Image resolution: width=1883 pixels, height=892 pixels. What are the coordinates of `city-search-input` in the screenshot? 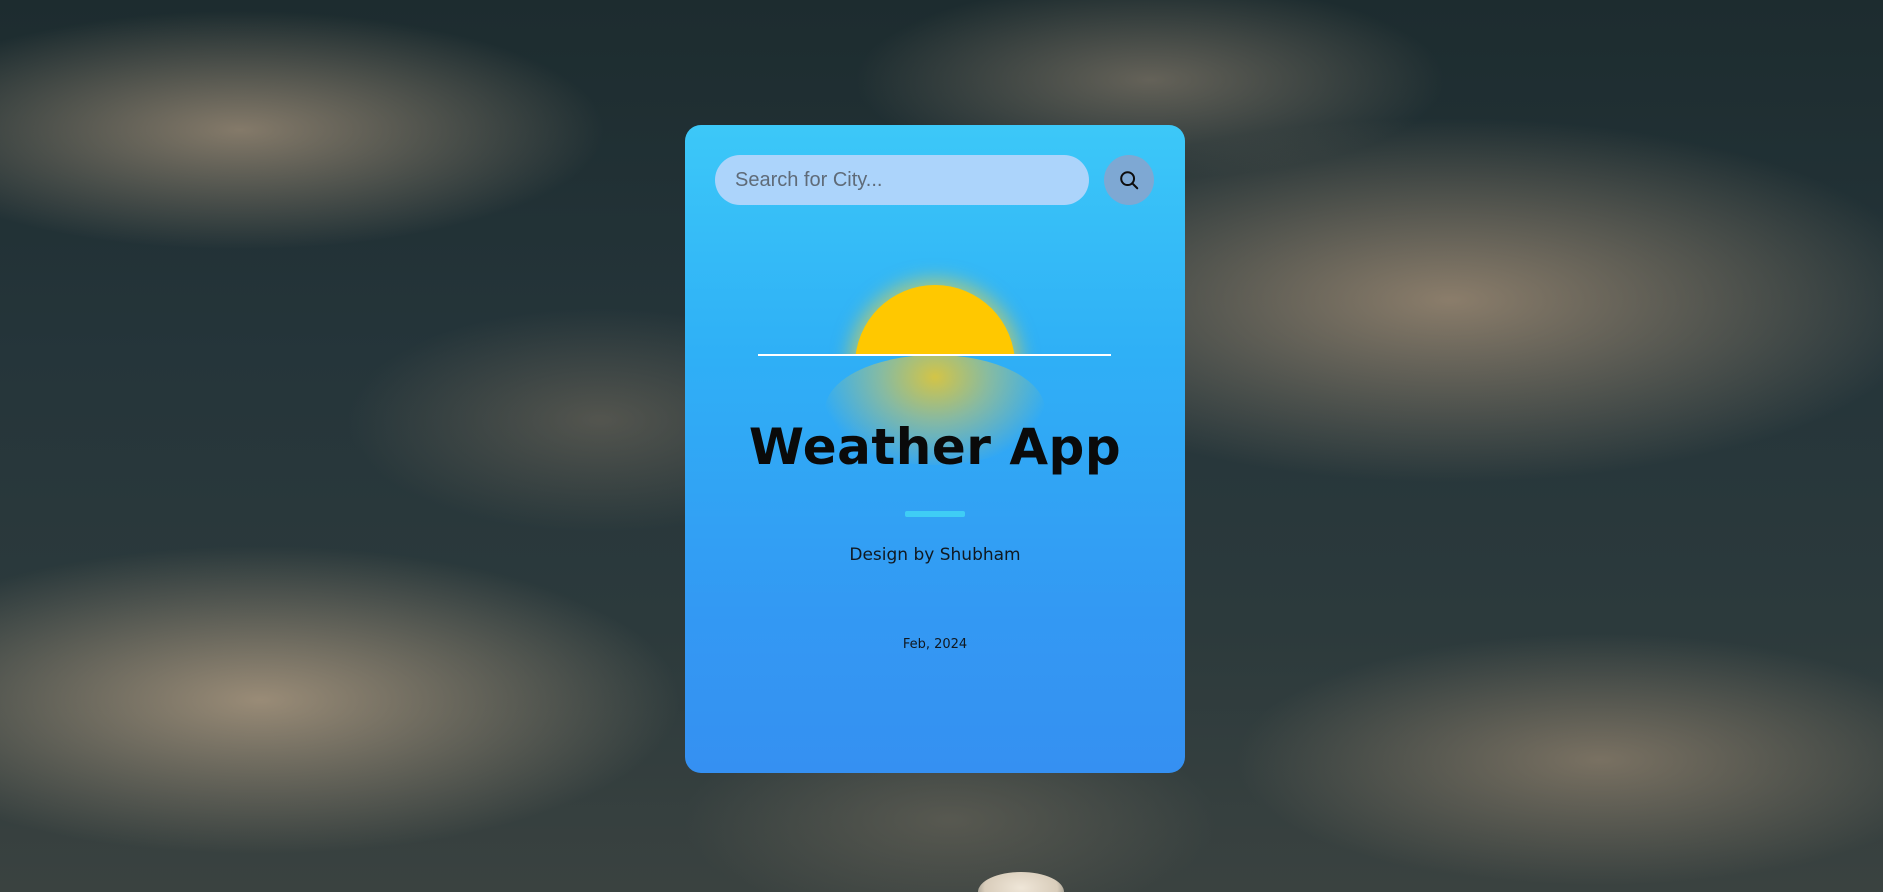 It's located at (902, 180).